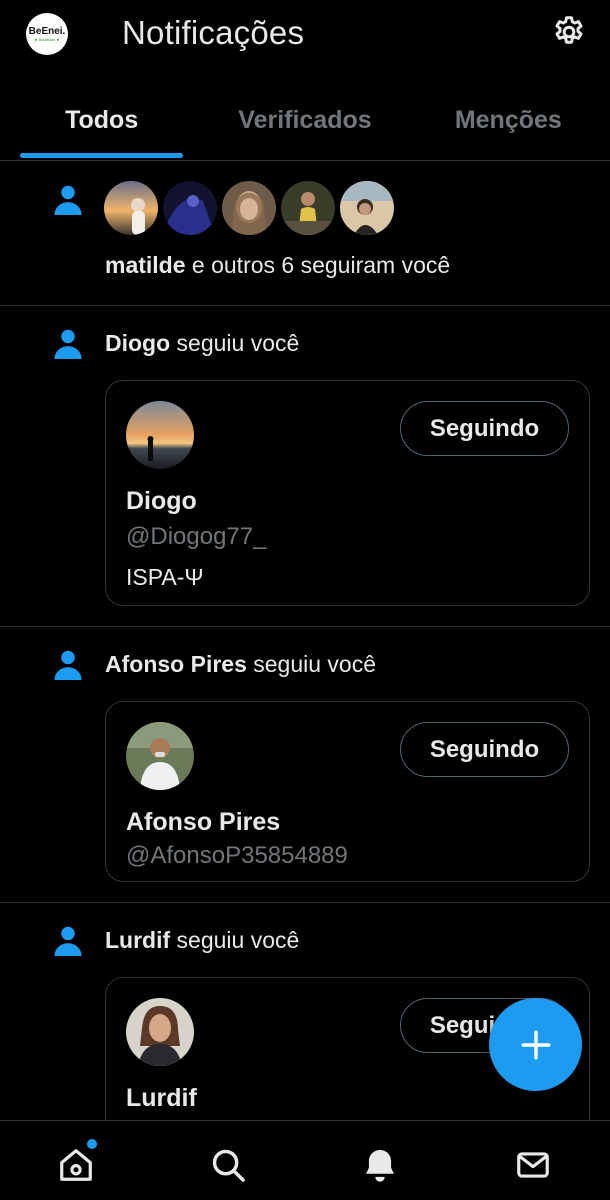 Image resolution: width=610 pixels, height=1200 pixels. I want to click on account-avatar: BeEnei. ★ Anúncios ★, so click(47, 34).